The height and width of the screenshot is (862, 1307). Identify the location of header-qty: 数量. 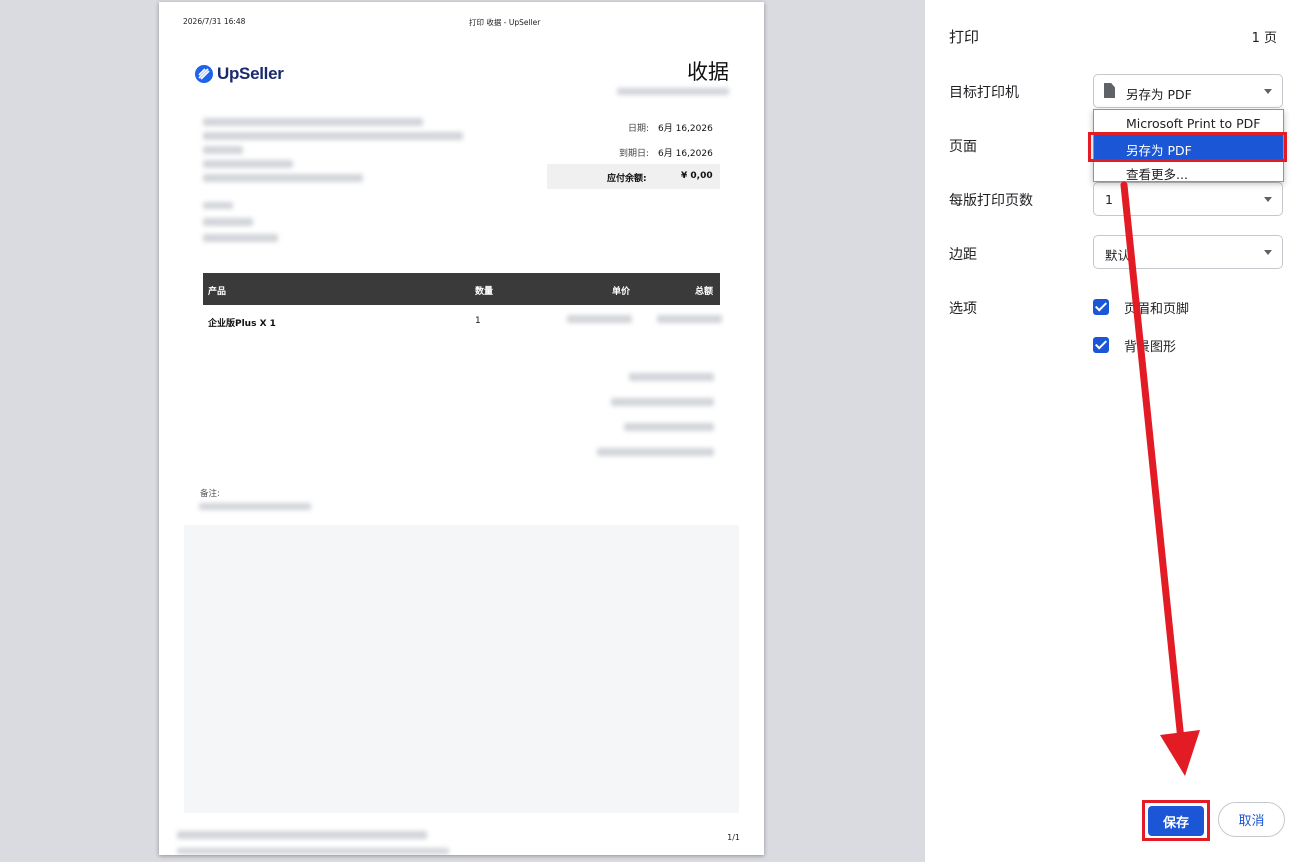
(484, 292).